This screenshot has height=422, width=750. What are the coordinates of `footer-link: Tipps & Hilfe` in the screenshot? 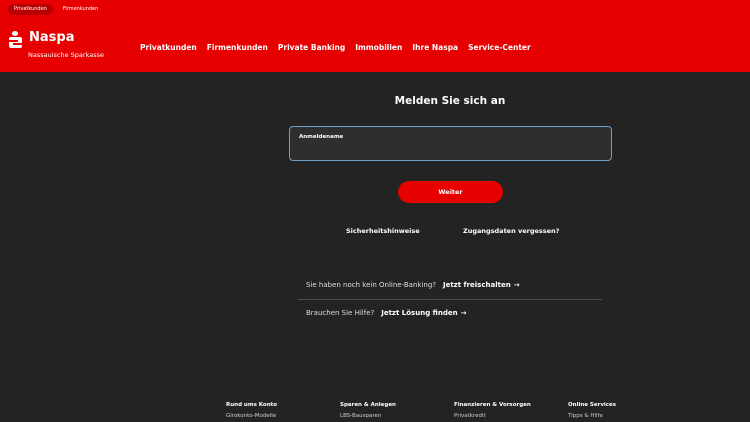 It's located at (592, 416).